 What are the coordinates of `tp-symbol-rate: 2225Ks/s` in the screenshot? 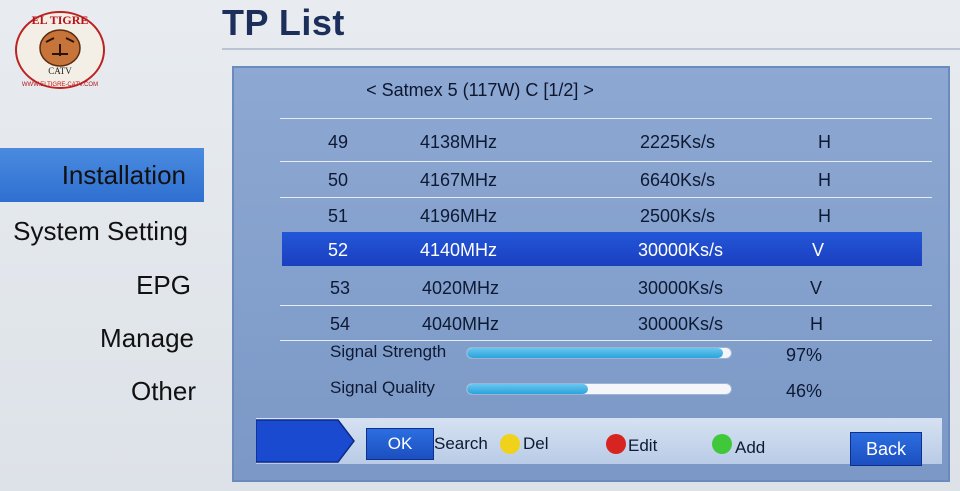 It's located at (678, 142).